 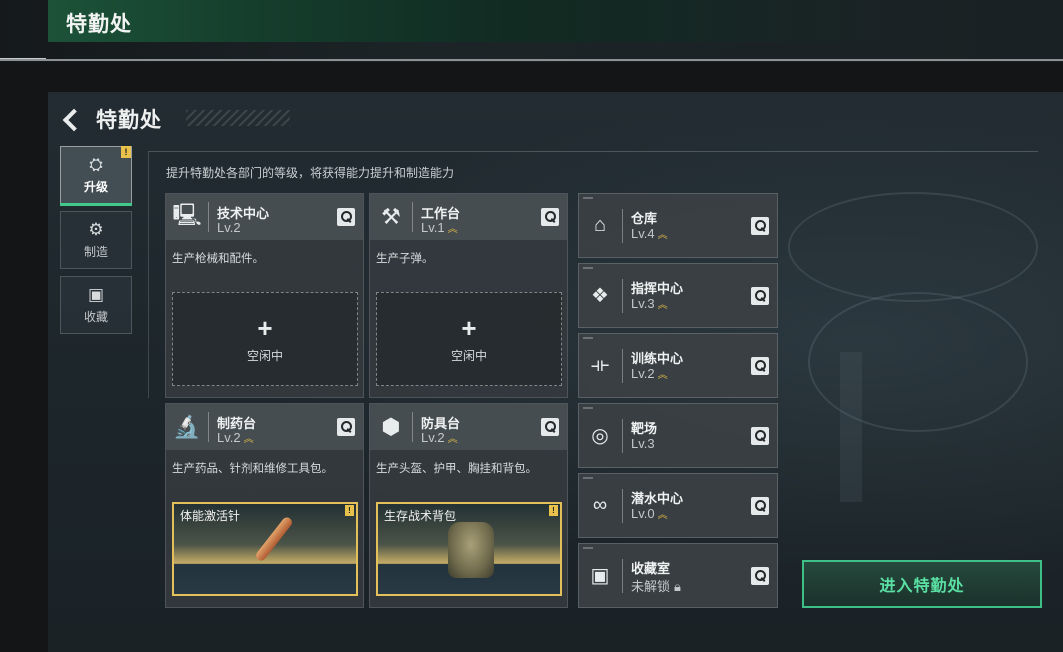 I want to click on top-title-bar: 特勤处, so click(x=531, y=31).